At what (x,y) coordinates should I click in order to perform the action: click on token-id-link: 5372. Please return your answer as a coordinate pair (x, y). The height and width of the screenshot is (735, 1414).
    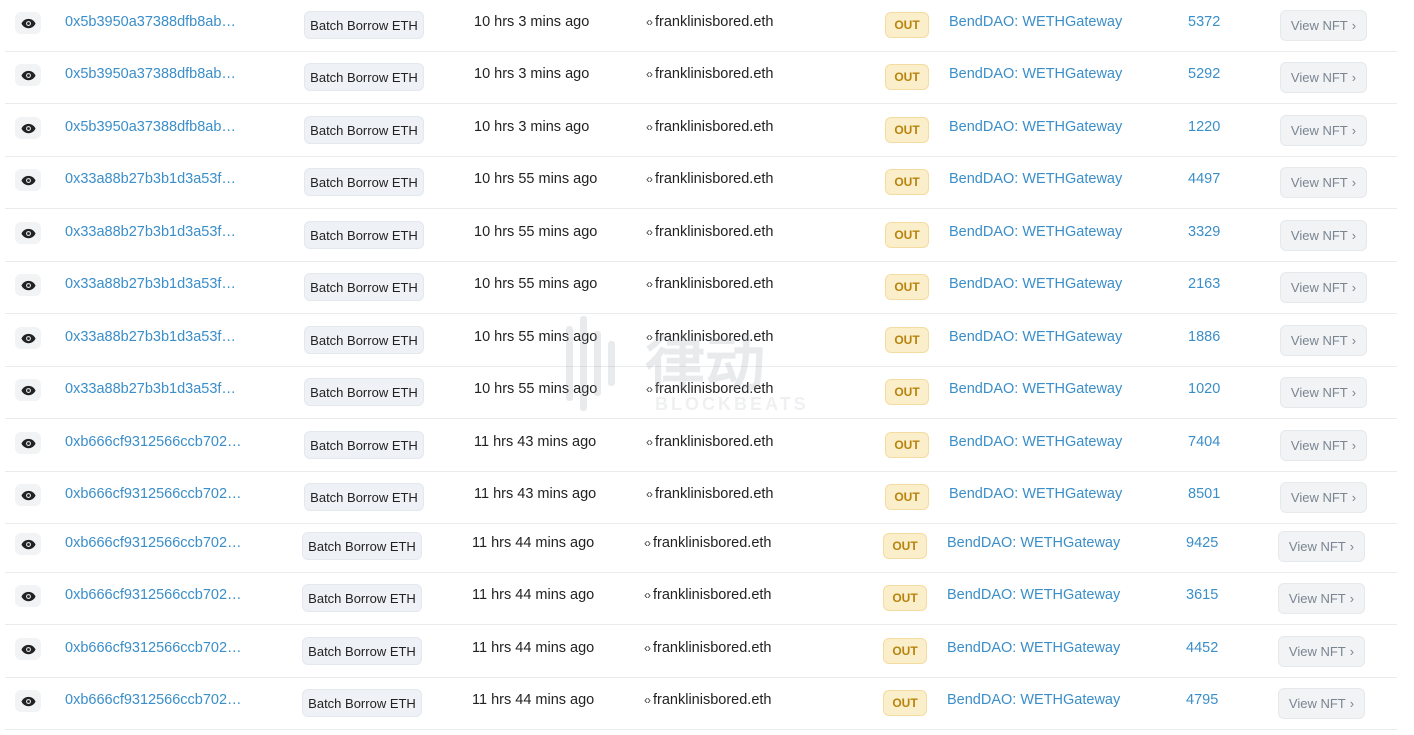
    Looking at the image, I should click on (1204, 22).